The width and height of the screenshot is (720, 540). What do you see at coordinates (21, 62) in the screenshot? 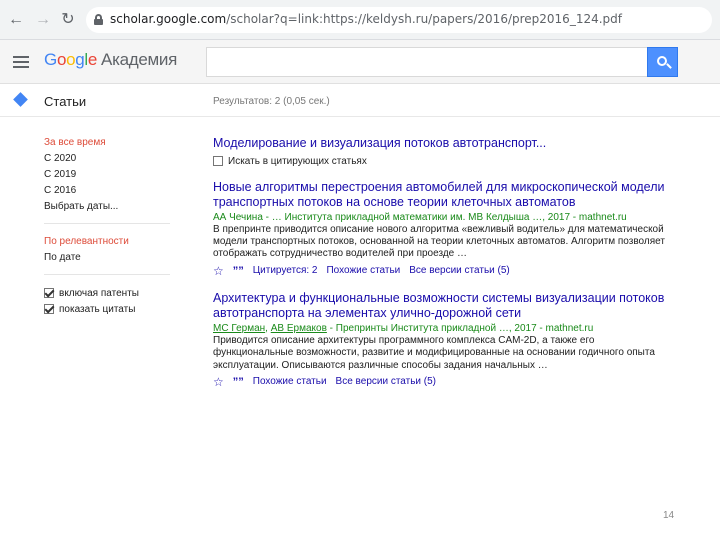
I see `menu-icon` at bounding box center [21, 62].